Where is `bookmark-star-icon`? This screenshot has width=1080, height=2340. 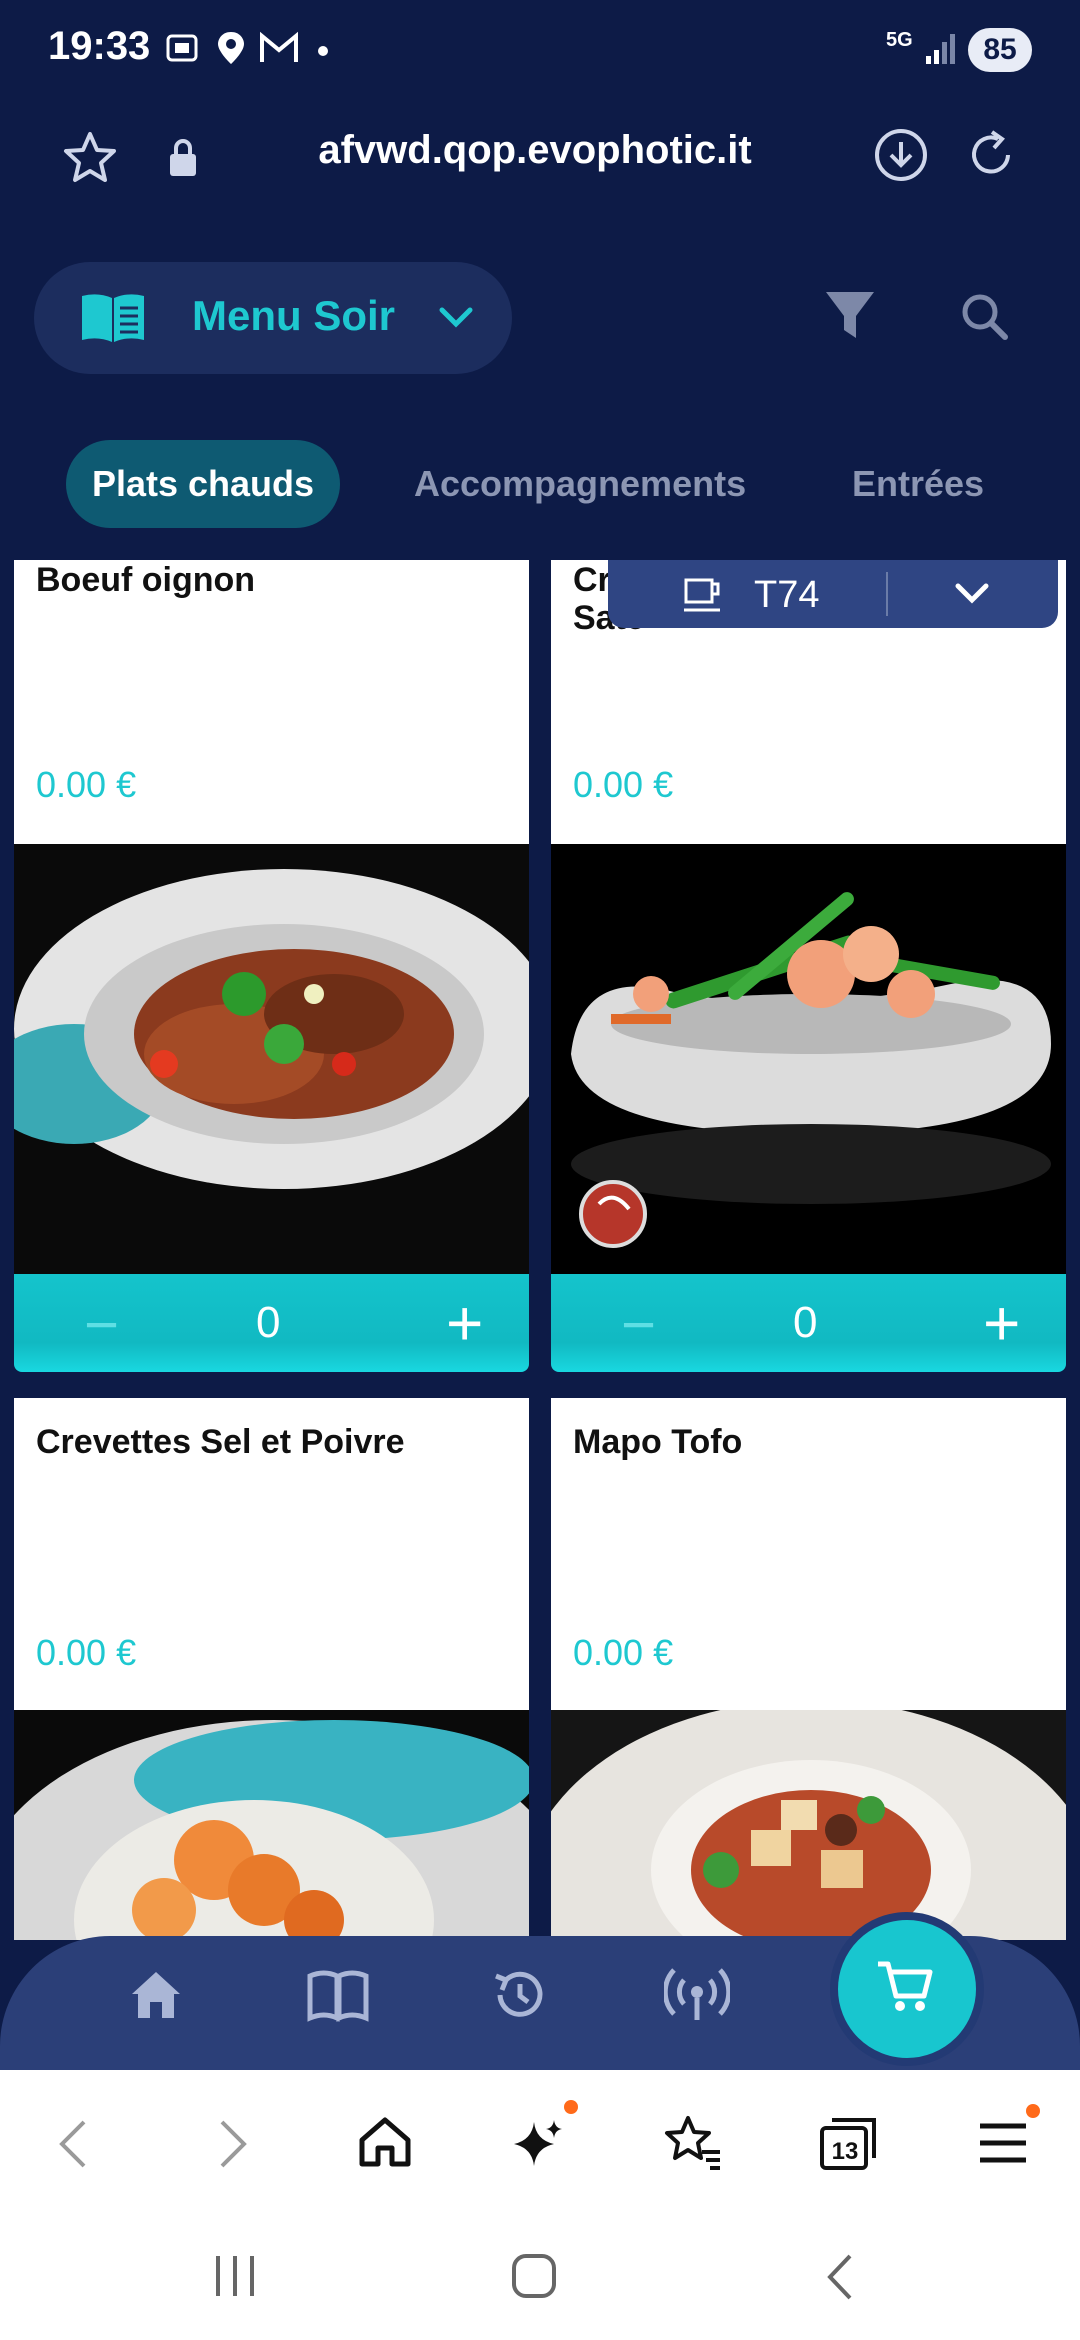
bookmark-star-icon is located at coordinates (90, 158).